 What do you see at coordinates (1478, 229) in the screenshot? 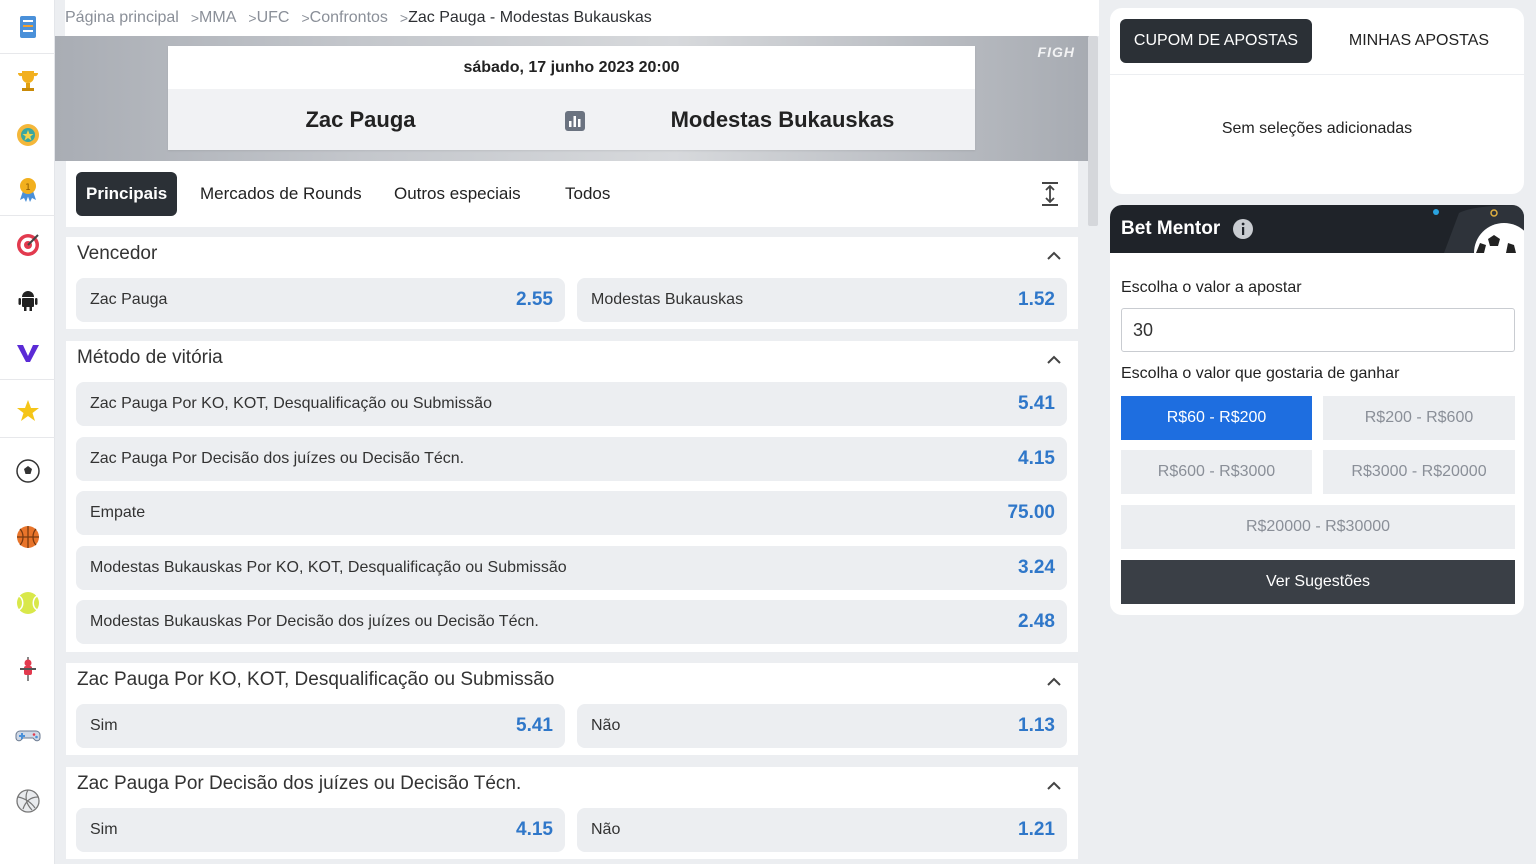
I see `soccer-ball-icon` at bounding box center [1478, 229].